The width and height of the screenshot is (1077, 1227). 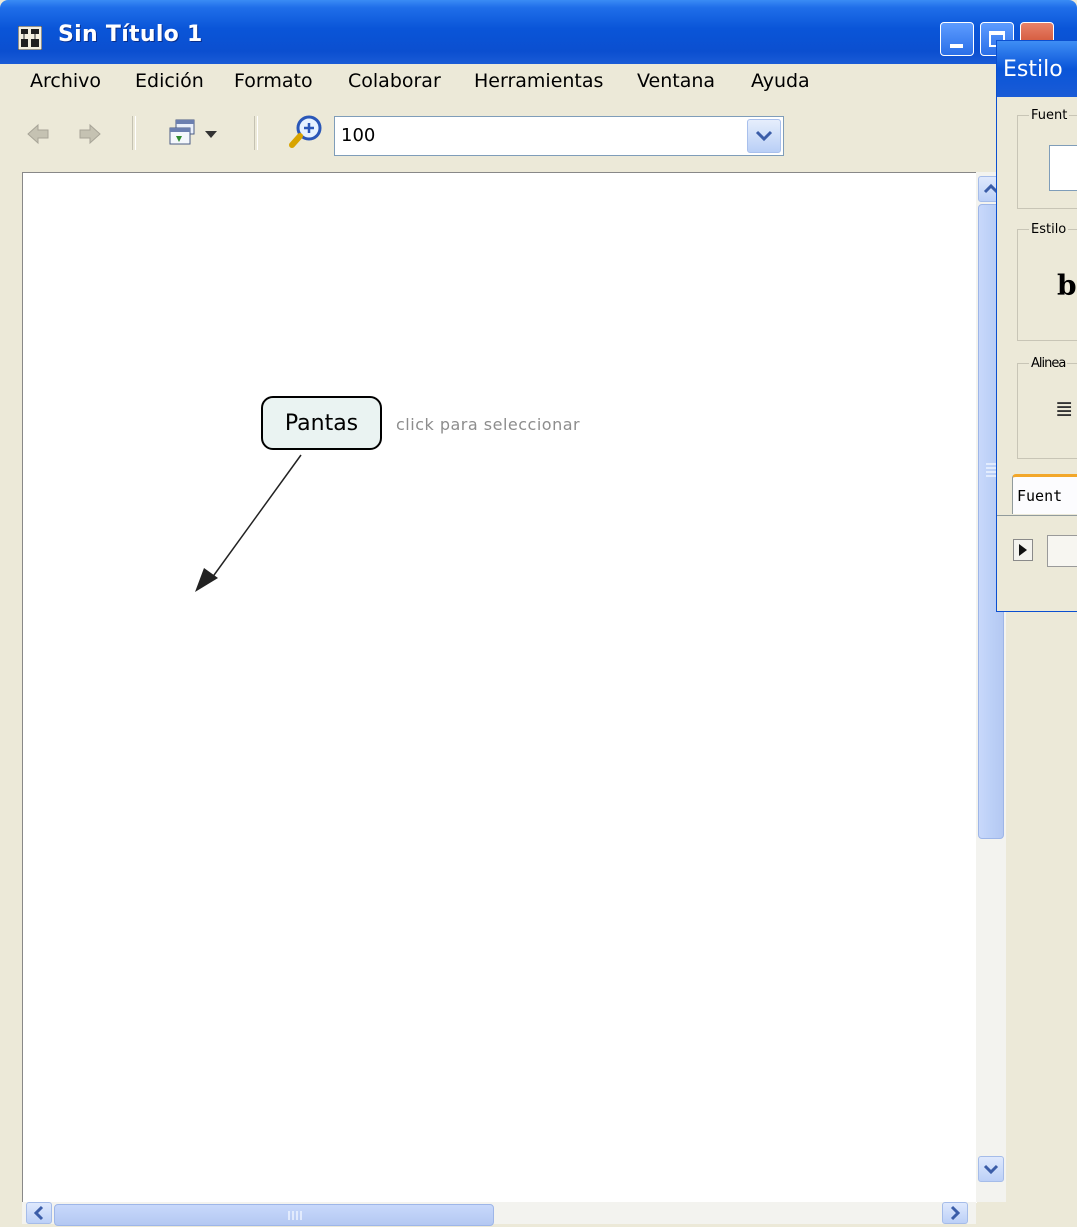 I want to click on tab-fuente: Fuent, so click(x=1044, y=494).